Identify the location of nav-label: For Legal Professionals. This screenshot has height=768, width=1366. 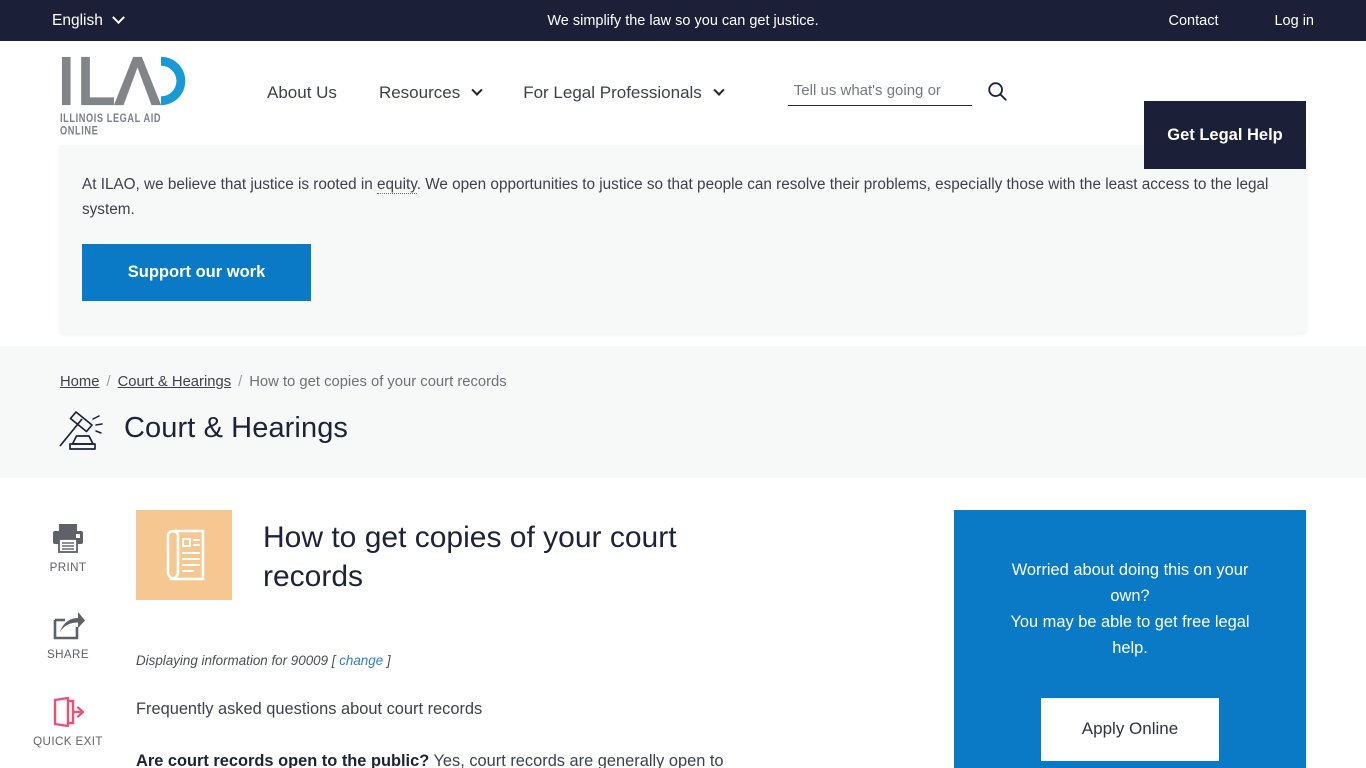
(612, 92).